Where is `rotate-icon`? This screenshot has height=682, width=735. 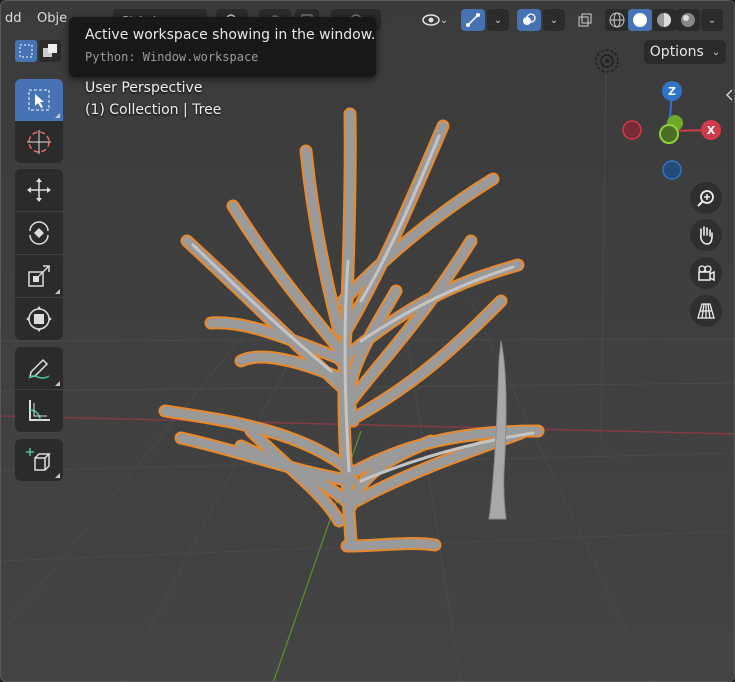
rotate-icon is located at coordinates (39, 233).